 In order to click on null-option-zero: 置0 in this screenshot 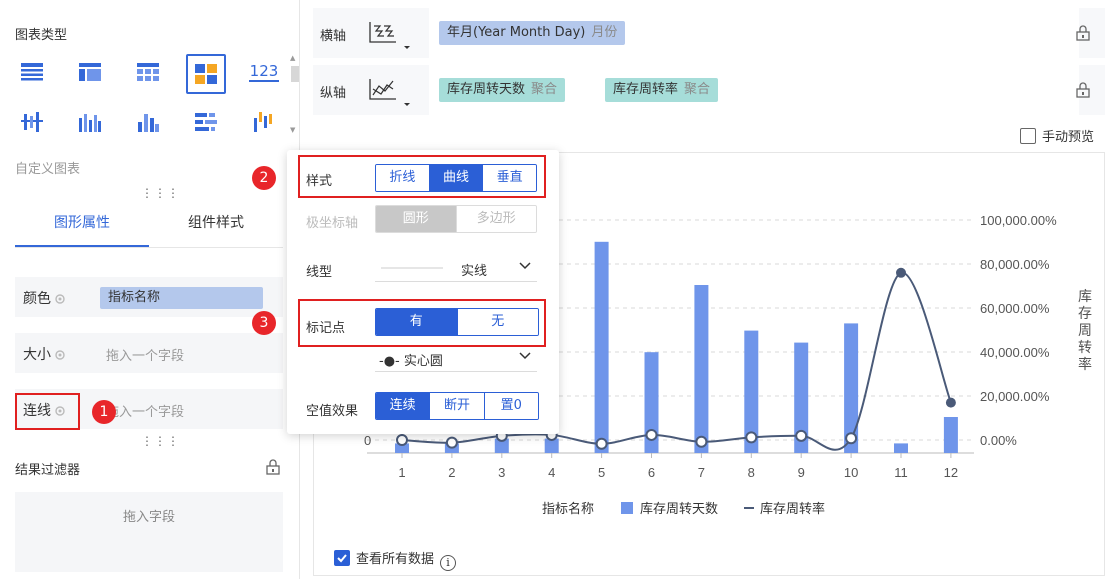, I will do `click(510, 406)`.